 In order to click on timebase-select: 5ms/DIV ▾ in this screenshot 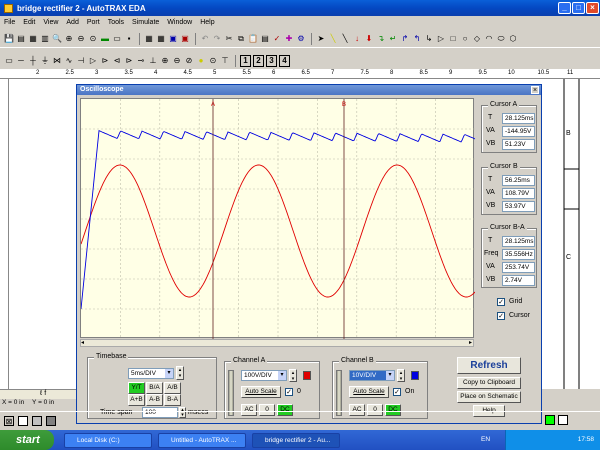, I will do `click(151, 373)`.